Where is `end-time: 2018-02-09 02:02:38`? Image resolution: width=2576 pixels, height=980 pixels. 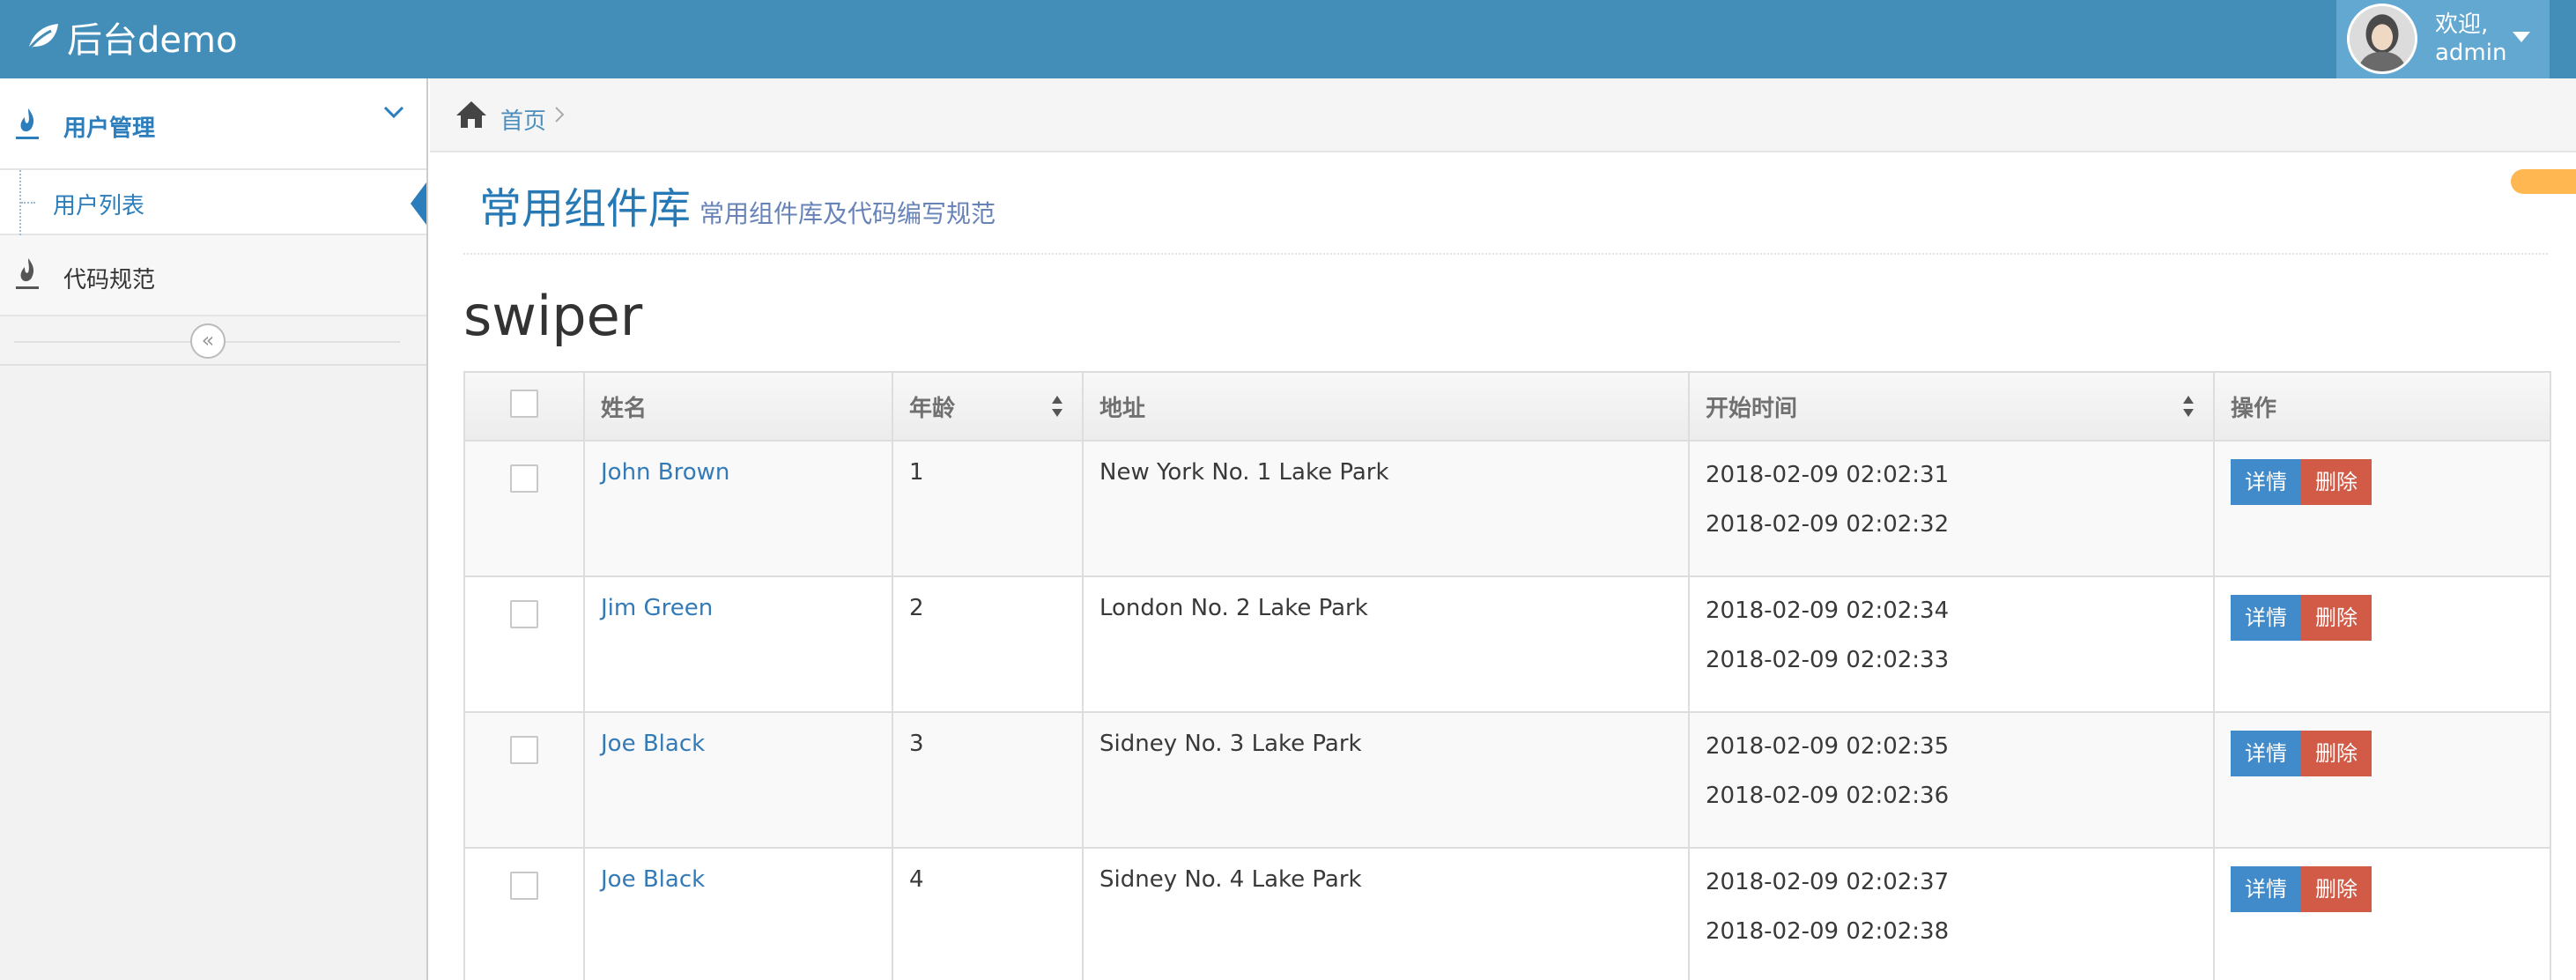 end-time: 2018-02-09 02:02:38 is located at coordinates (1828, 931).